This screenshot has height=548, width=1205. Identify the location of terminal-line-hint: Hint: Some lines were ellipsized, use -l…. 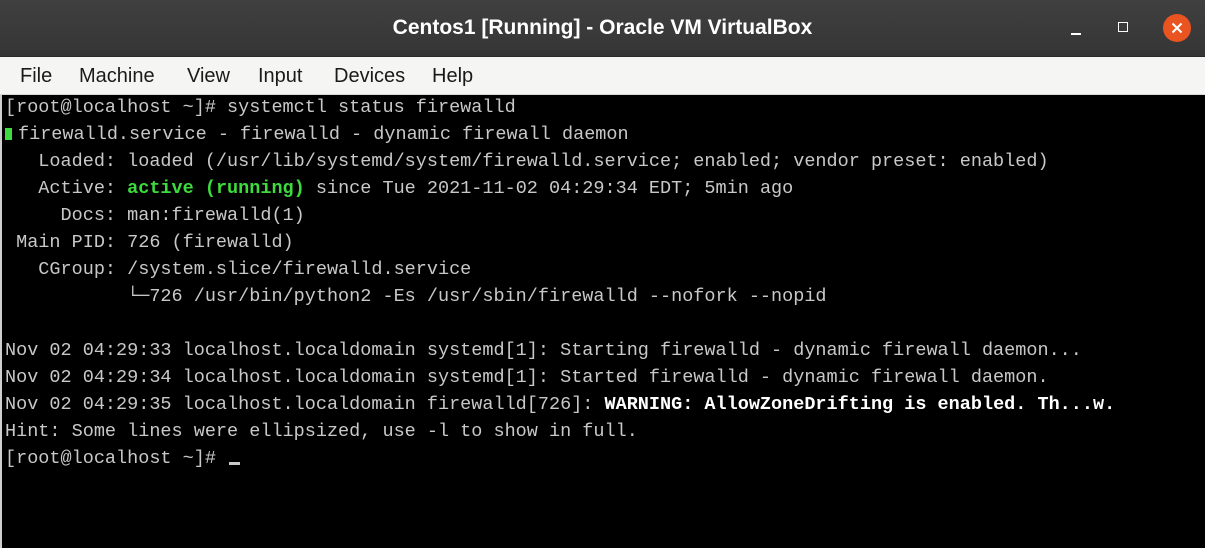
(321, 432).